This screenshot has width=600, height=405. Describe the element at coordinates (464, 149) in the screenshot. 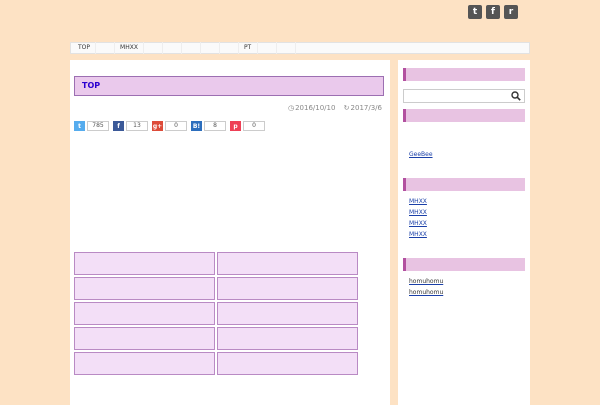

I see `widget-list: GeeBee` at that location.